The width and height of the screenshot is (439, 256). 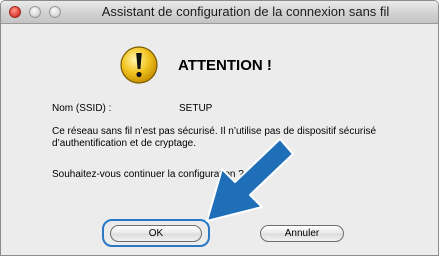 What do you see at coordinates (196, 108) in the screenshot?
I see `ssid-value: SETUP` at bounding box center [196, 108].